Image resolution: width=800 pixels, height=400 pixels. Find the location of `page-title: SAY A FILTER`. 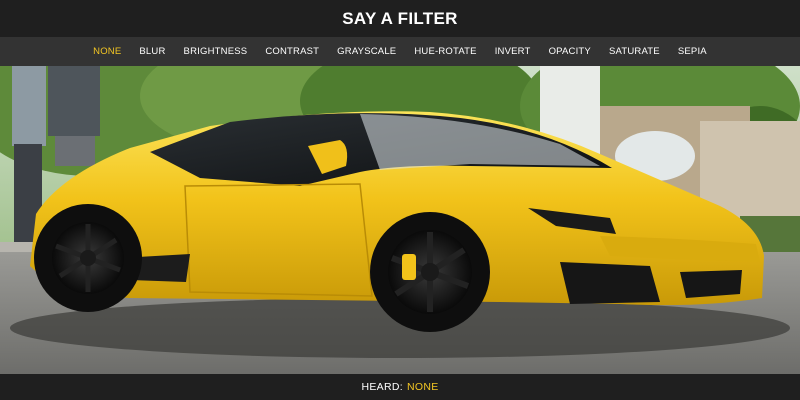

page-title: SAY A FILTER is located at coordinates (400, 18).